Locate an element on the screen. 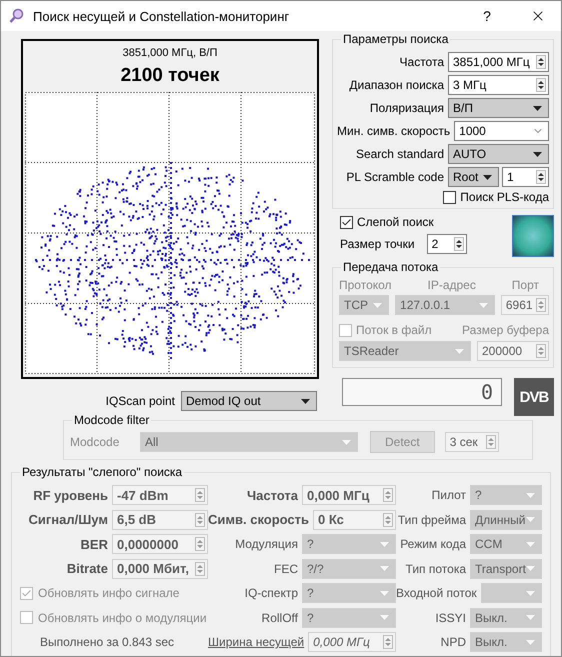  field-label: NPD is located at coordinates (453, 642).